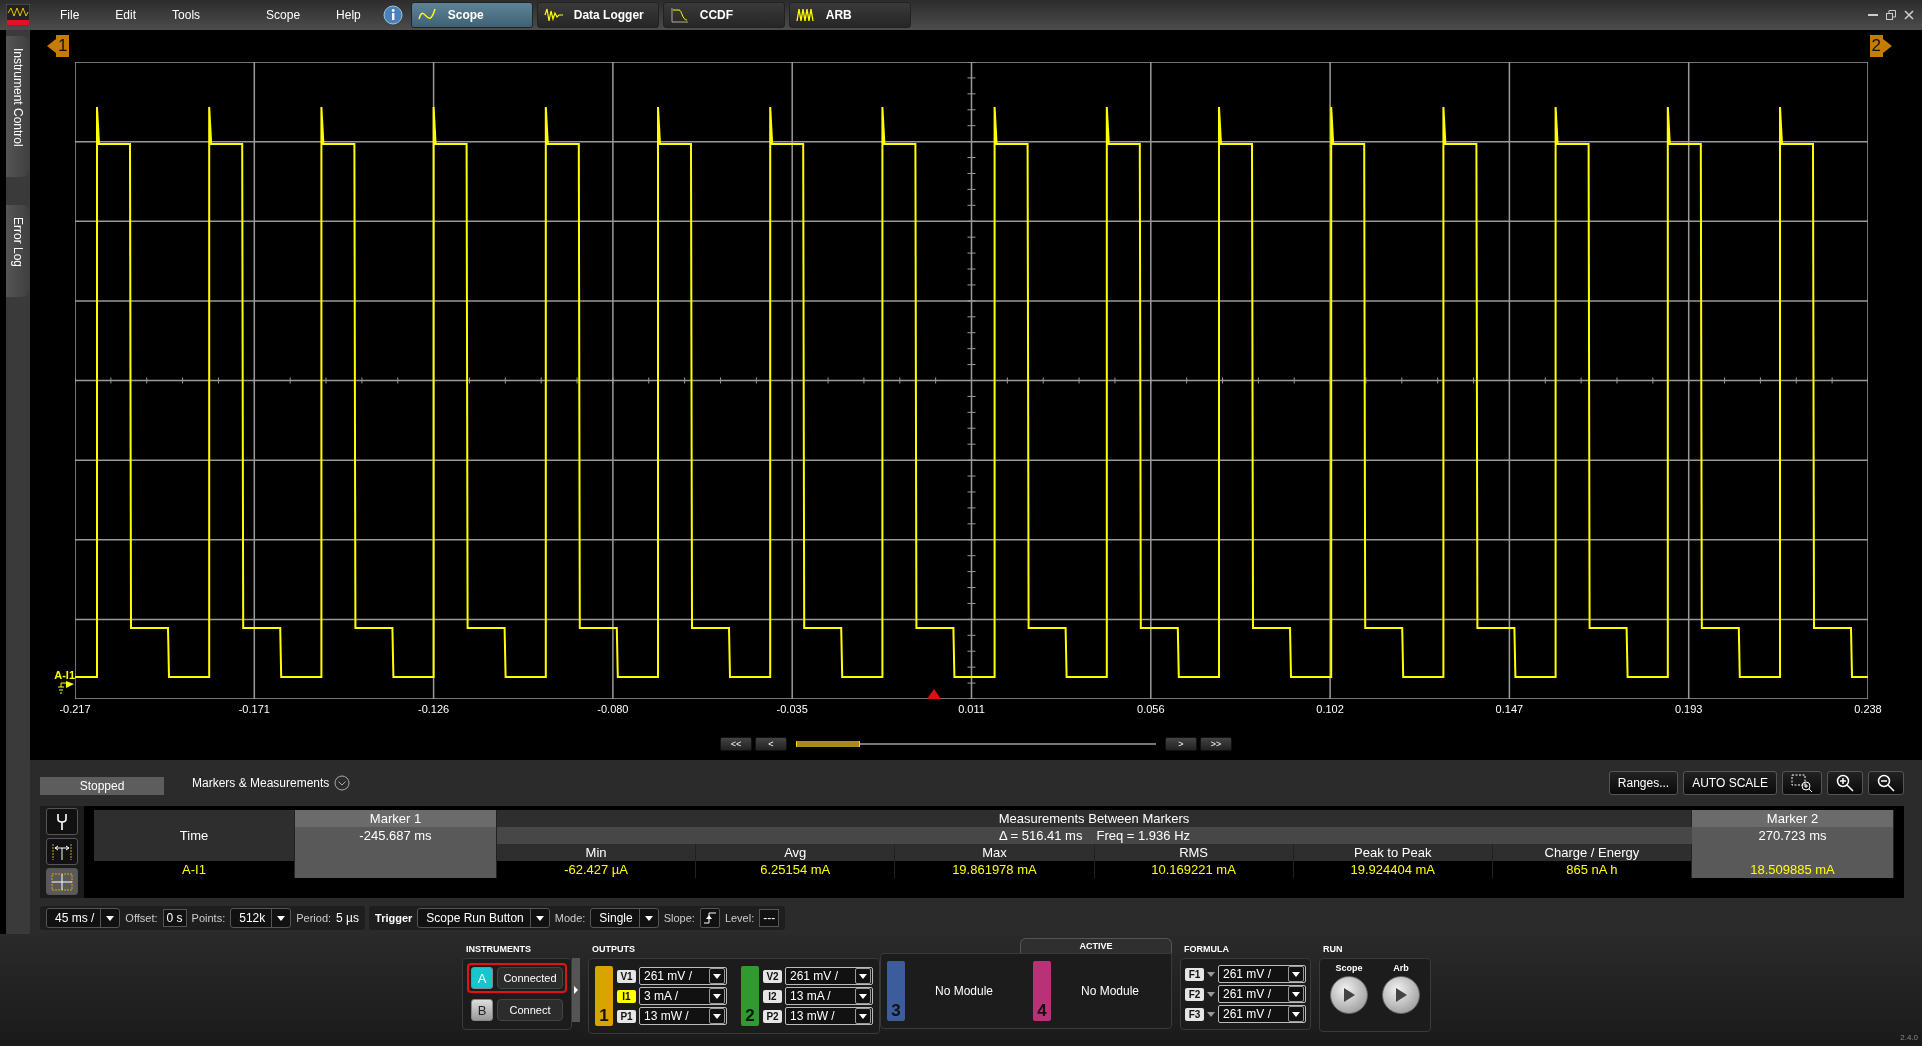  Describe the element at coordinates (829, 996) in the screenshot. I see `scale-dropdown: 13 mA /` at that location.